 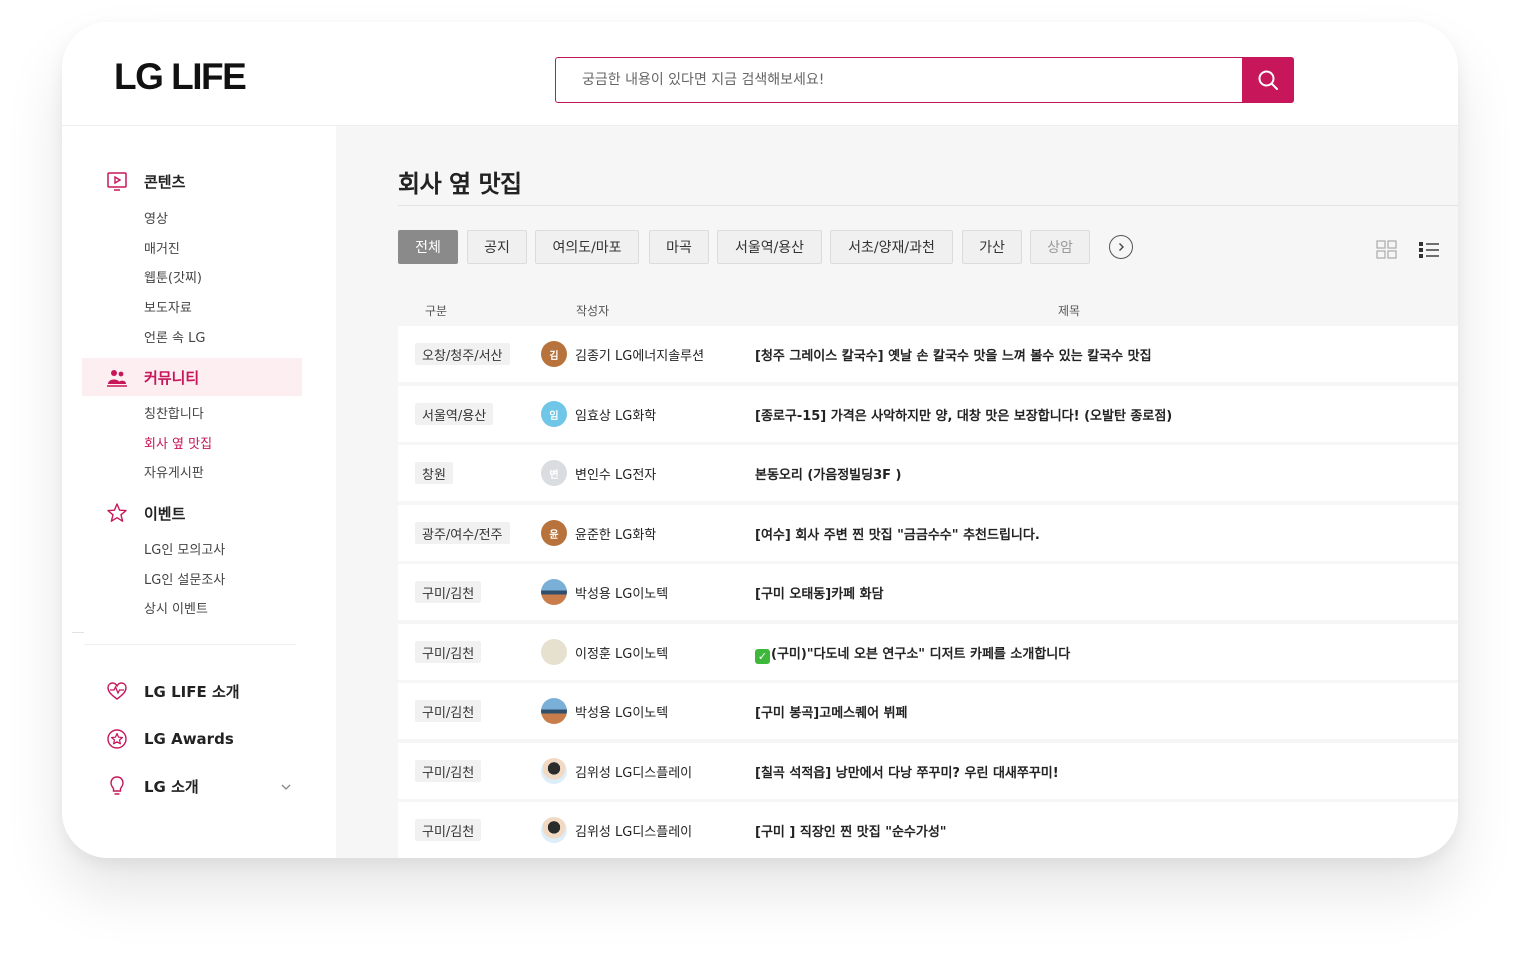 What do you see at coordinates (622, 654) in the screenshot?
I see `author-name: 이정훈 LG이노텍` at bounding box center [622, 654].